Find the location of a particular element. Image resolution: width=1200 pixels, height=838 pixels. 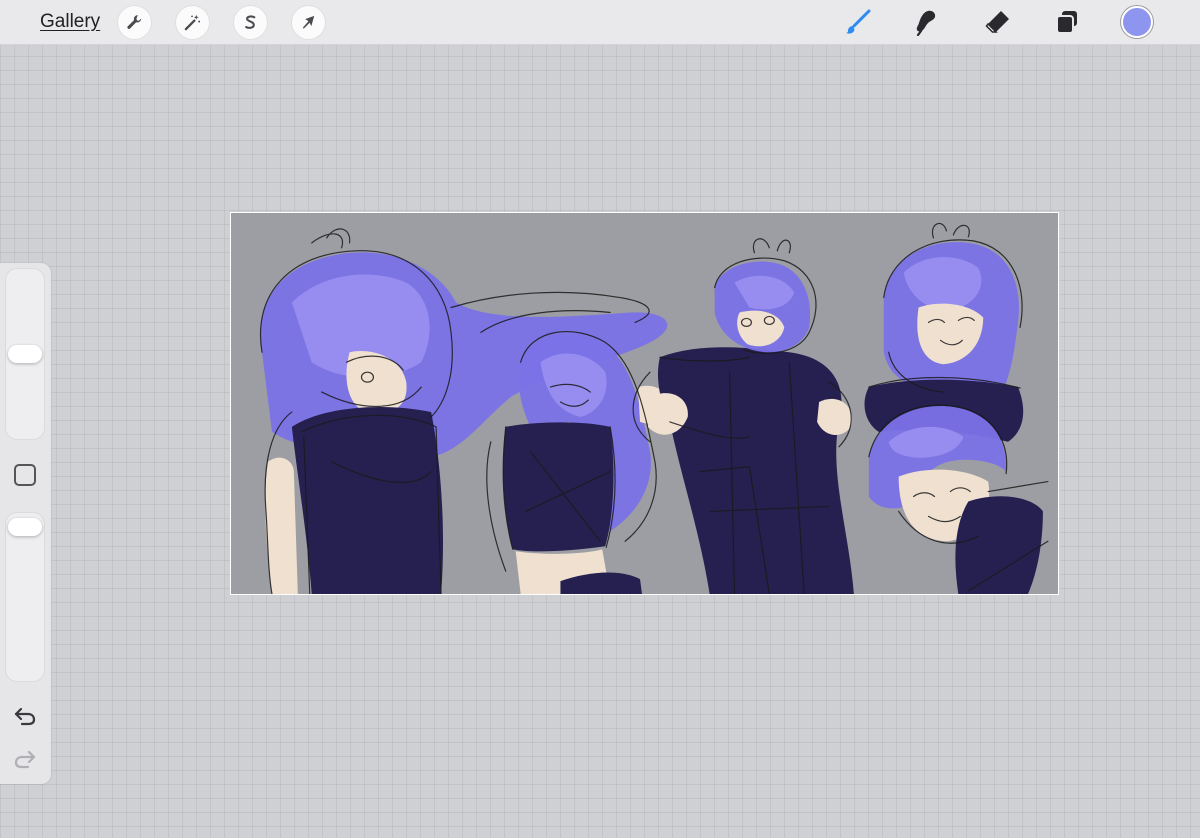

brush-size-slider is located at coordinates (25, 354).